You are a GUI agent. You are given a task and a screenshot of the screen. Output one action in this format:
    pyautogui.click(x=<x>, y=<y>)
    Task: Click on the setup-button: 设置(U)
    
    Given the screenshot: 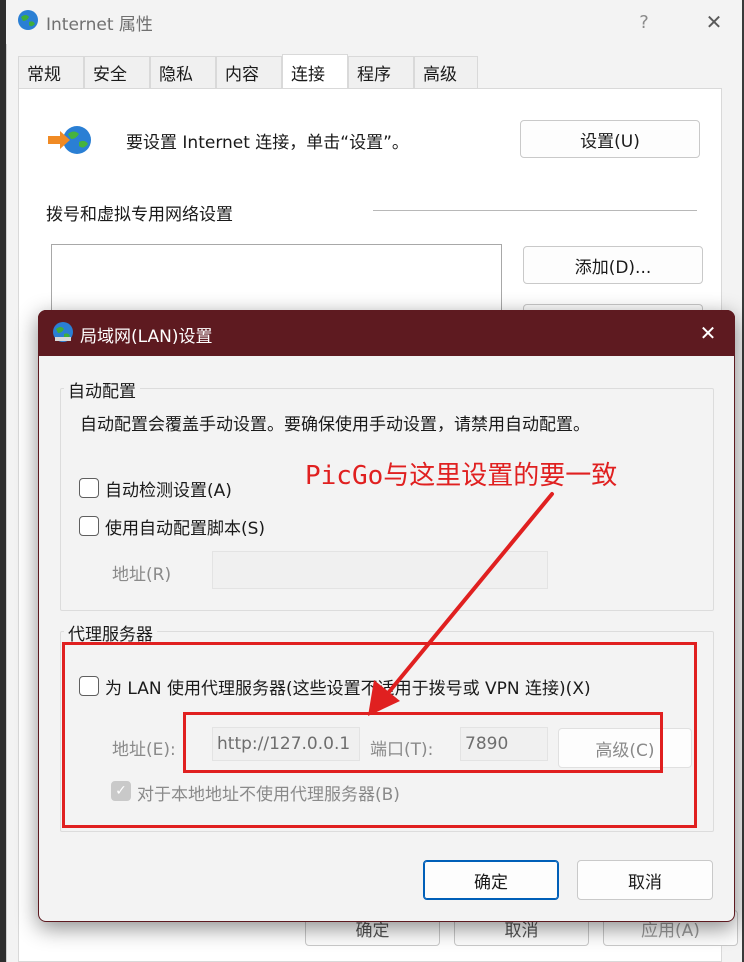 What is the action you would take?
    pyautogui.click(x=610, y=139)
    